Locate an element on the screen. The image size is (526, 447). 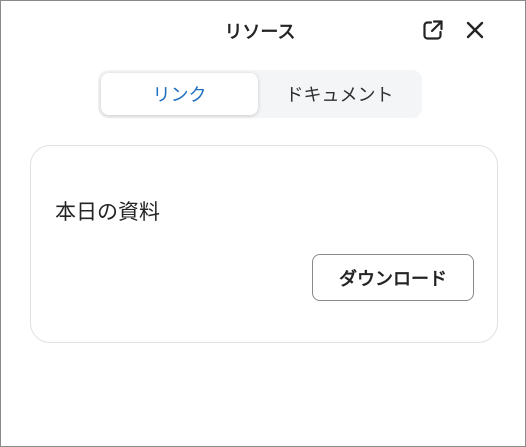
tab-link: リンク is located at coordinates (179, 94).